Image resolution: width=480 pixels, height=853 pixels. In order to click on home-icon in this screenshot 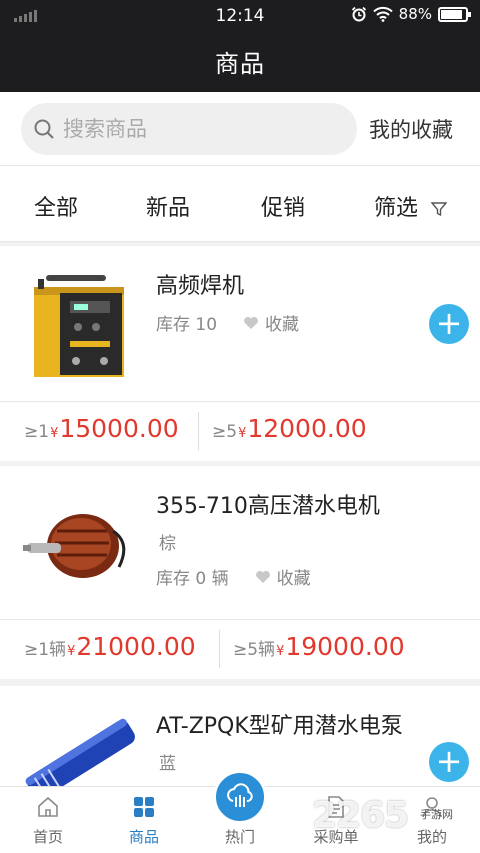, I will do `click(48, 806)`.